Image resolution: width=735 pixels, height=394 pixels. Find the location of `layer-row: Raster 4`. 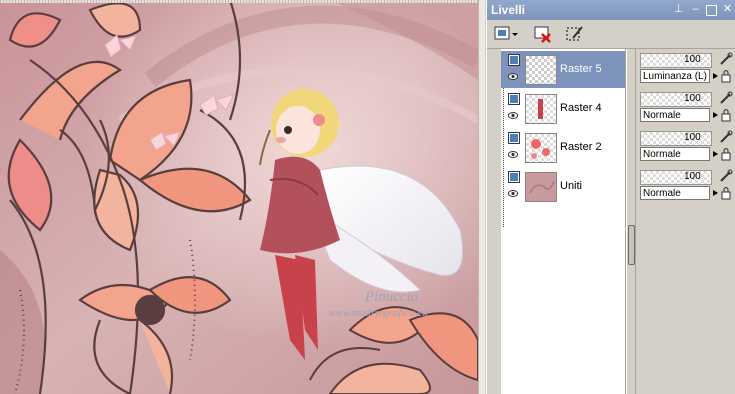

layer-row: Raster 4 is located at coordinates (563, 108).